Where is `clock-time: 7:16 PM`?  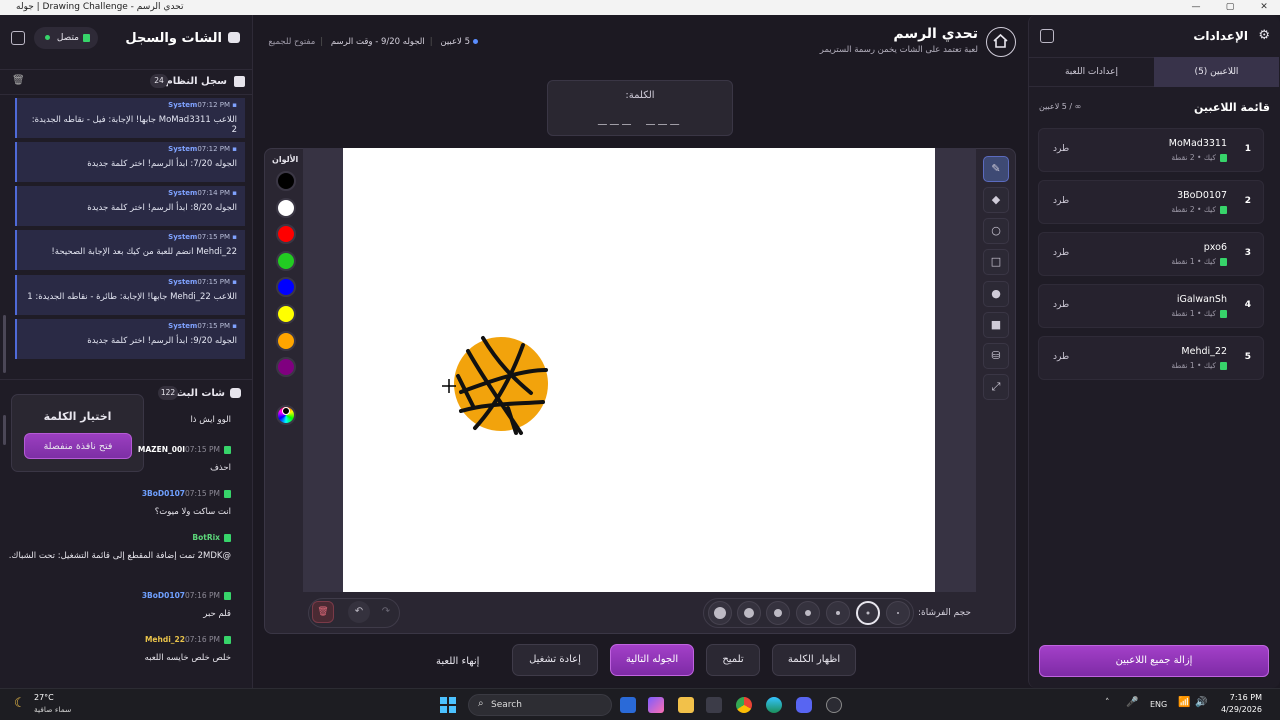
clock-time: 7:16 PM is located at coordinates (1242, 697).